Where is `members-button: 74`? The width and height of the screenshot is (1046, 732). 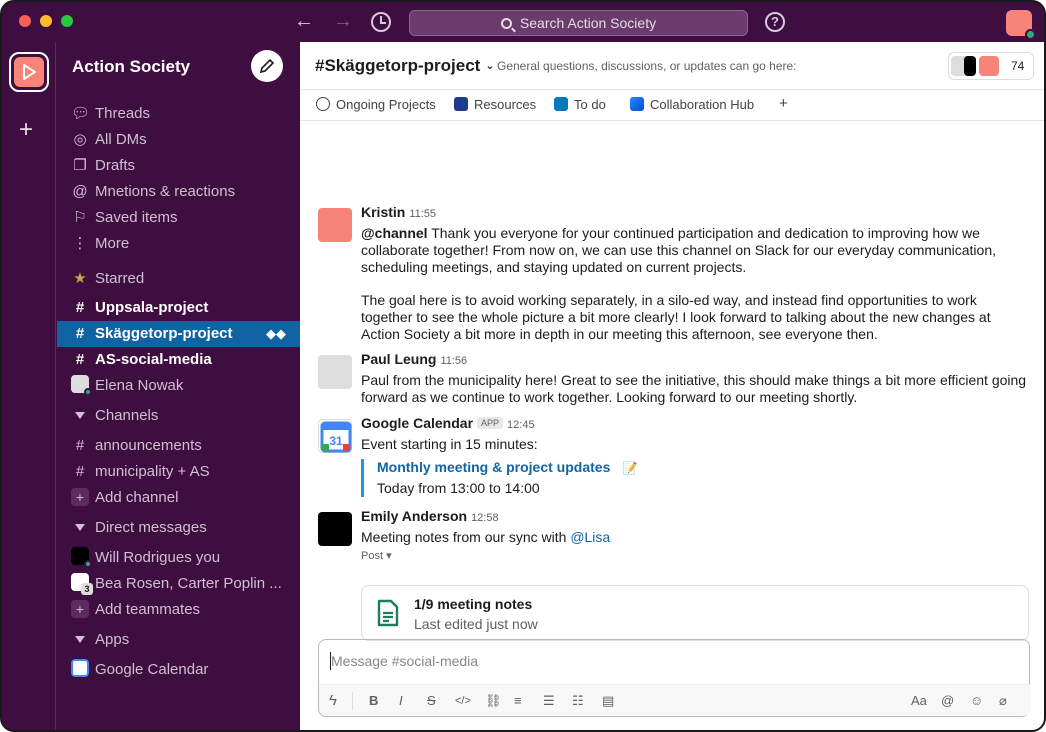
members-button: 74 is located at coordinates (991, 66).